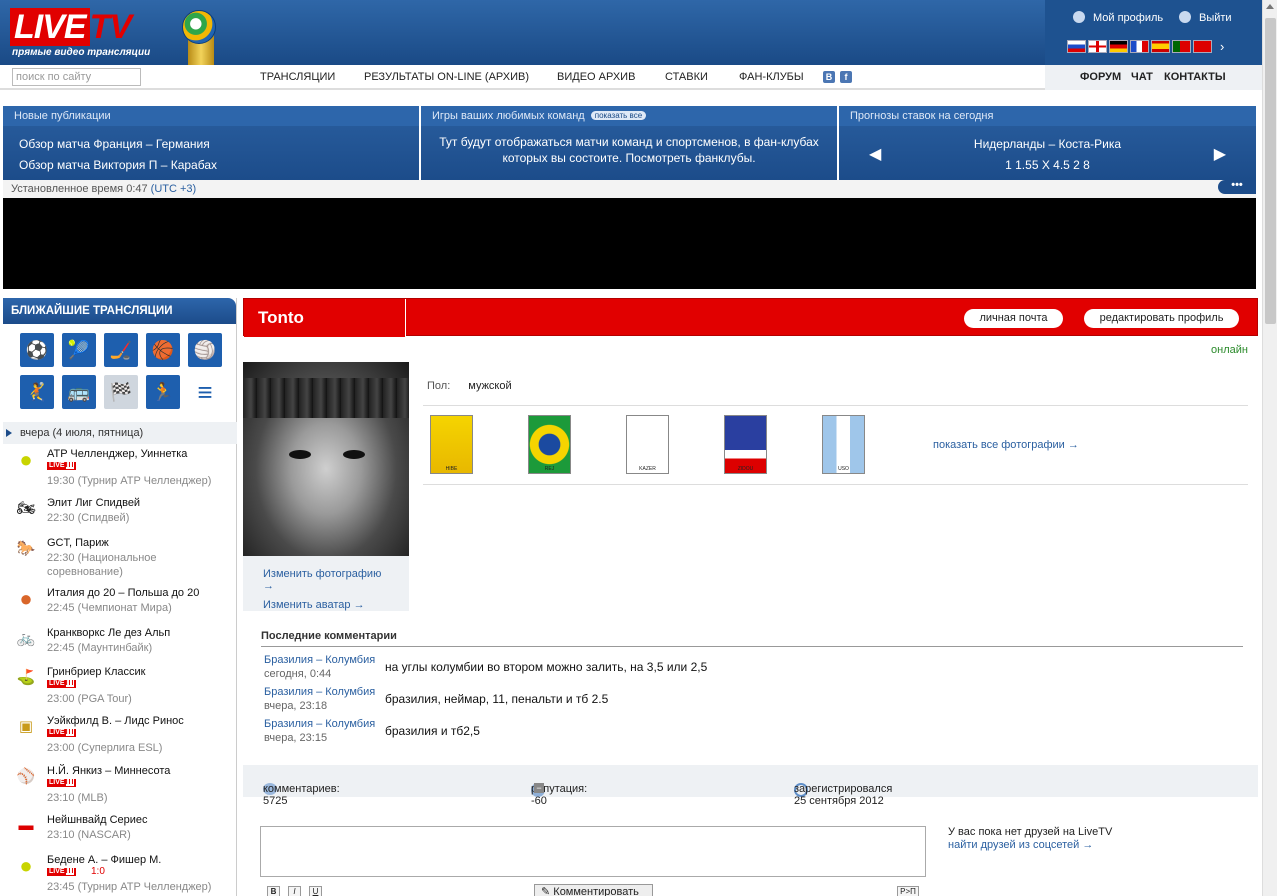 Image resolution: width=1277 pixels, height=896 pixels. I want to click on football-icon: ⚽, so click(37, 350).